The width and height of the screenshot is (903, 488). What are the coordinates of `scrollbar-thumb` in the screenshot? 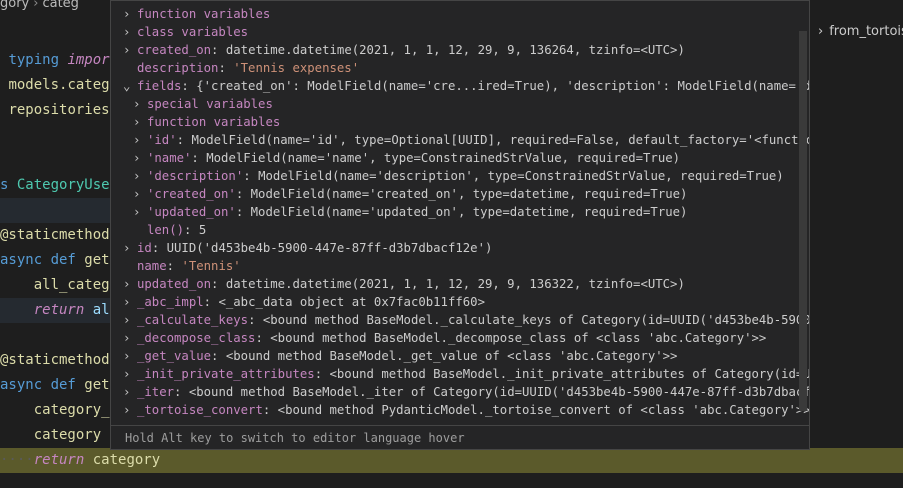 It's located at (803, 221).